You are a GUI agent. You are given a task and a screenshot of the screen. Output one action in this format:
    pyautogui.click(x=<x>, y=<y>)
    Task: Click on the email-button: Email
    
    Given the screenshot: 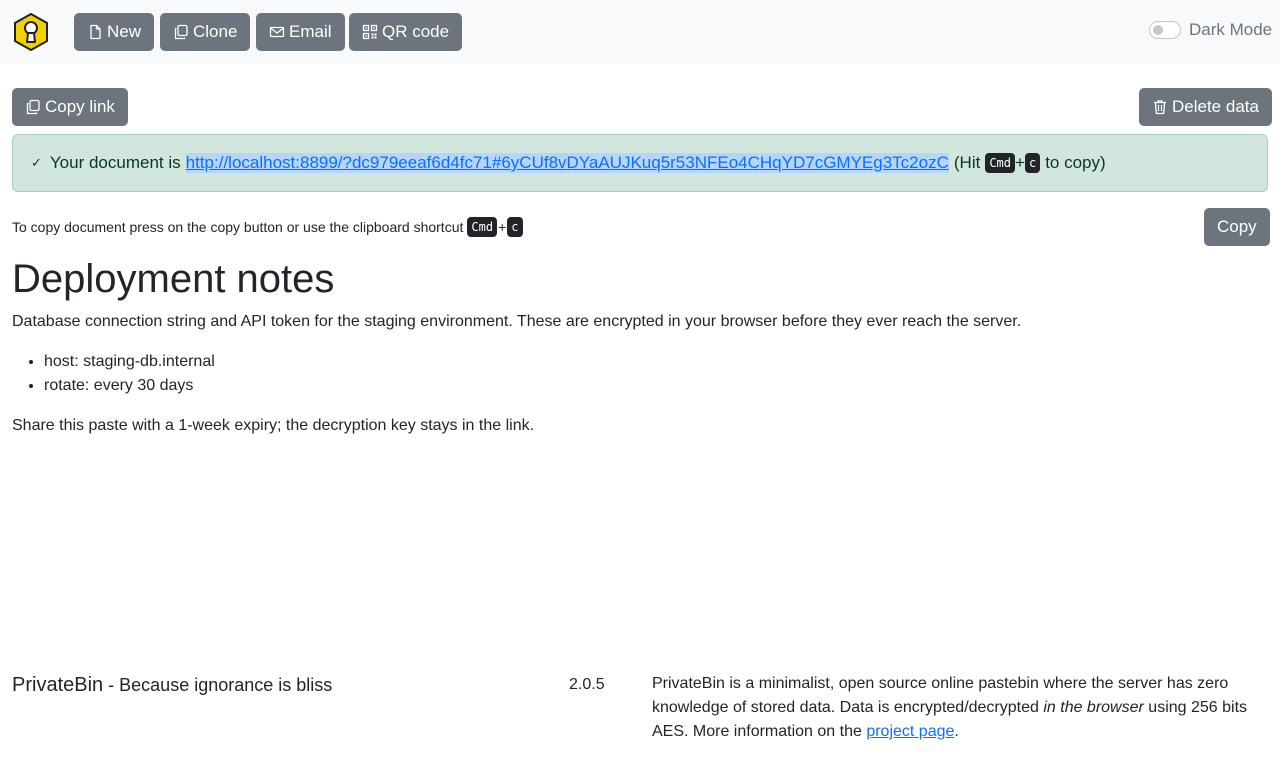 What is the action you would take?
    pyautogui.click(x=300, y=32)
    